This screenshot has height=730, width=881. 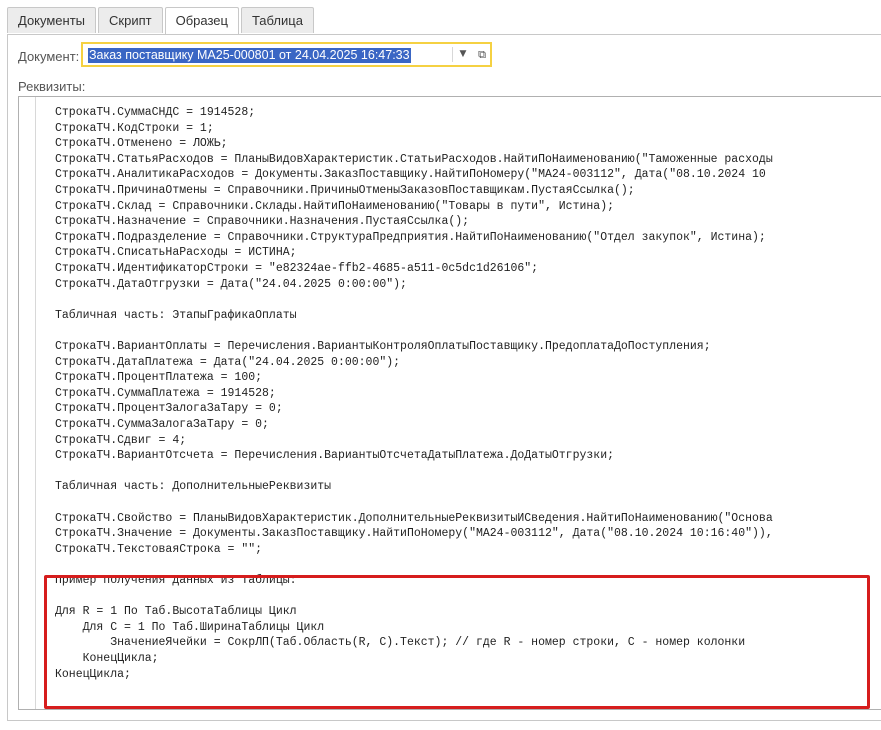 I want to click on tab-bar: Документы Скрипт Образец Таблица, so click(x=161, y=21).